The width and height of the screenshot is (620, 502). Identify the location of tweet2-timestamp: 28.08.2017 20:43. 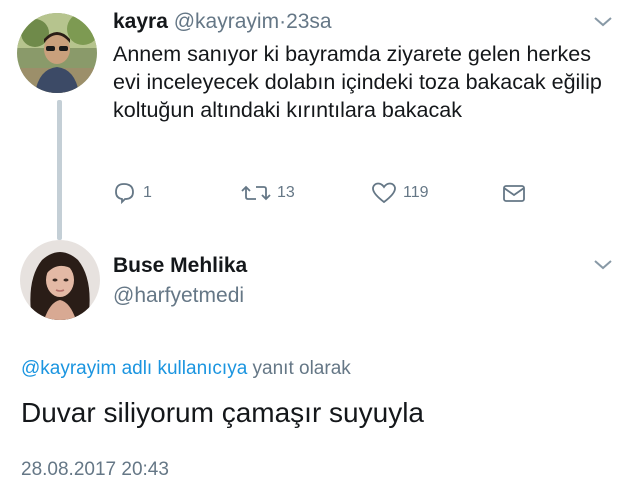
(95, 470).